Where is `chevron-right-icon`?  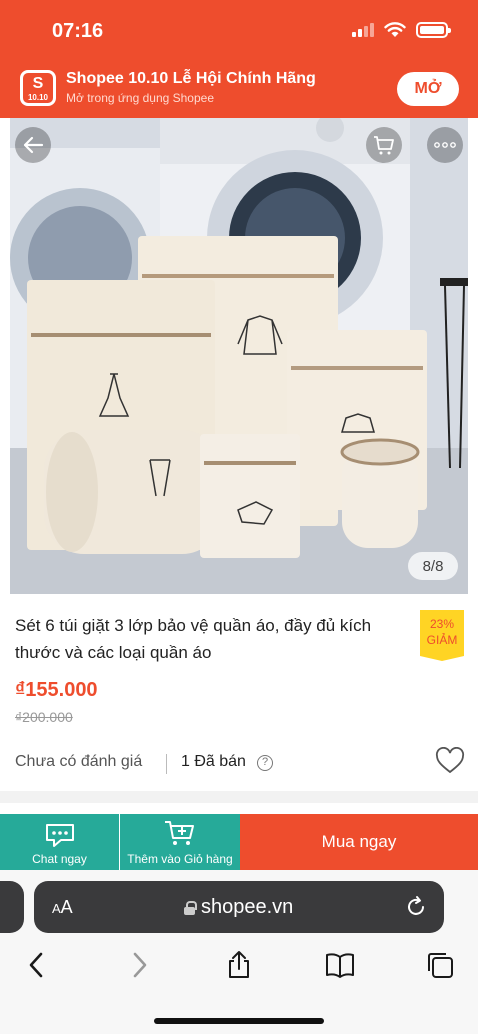
chevron-right-icon is located at coordinates (139, 965).